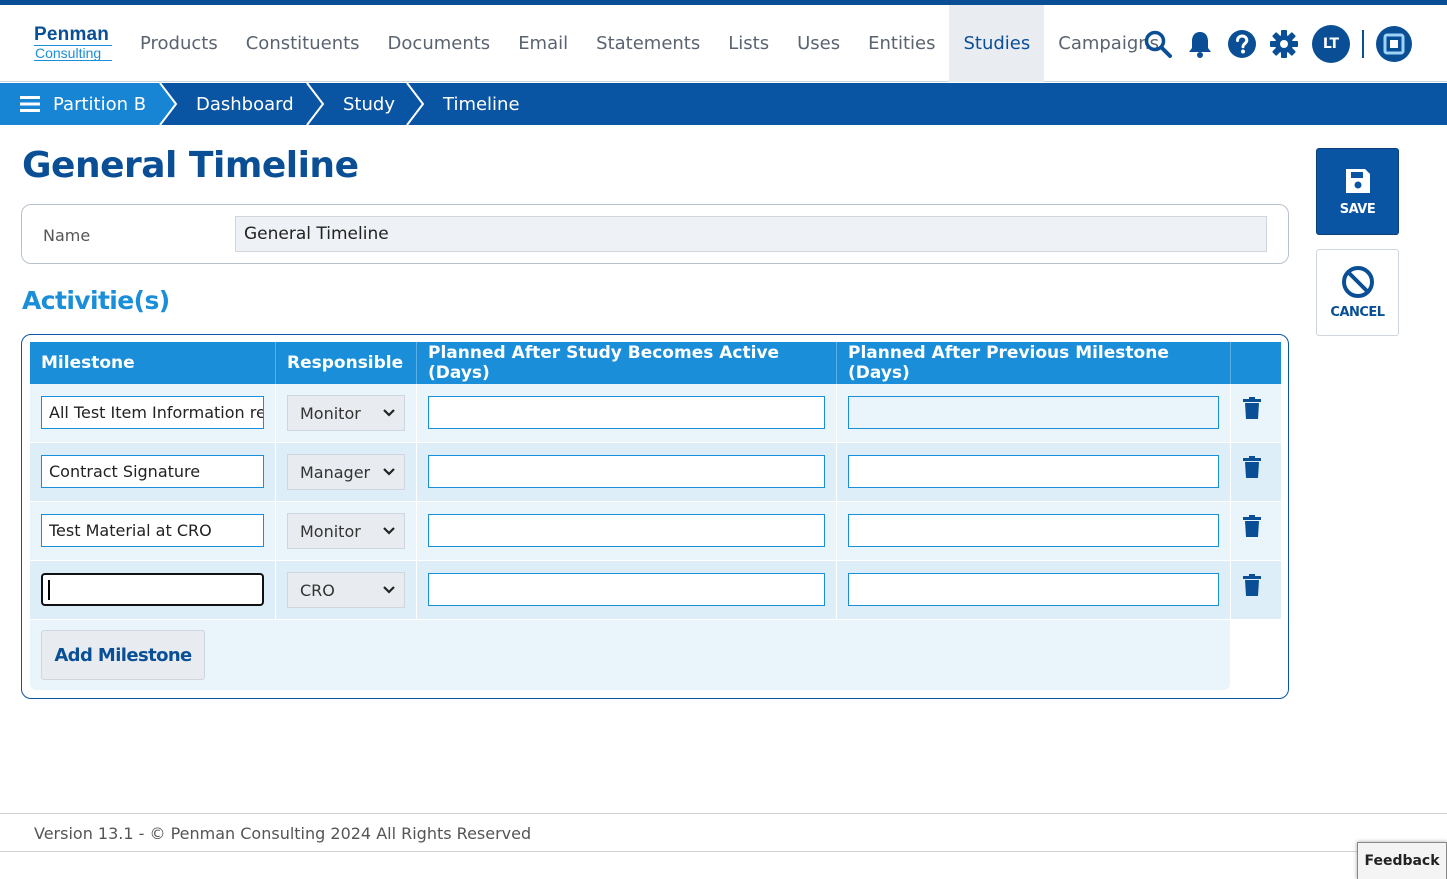 This screenshot has width=1447, height=879. Describe the element at coordinates (30, 104) in the screenshot. I see `hamburger-icon` at that location.